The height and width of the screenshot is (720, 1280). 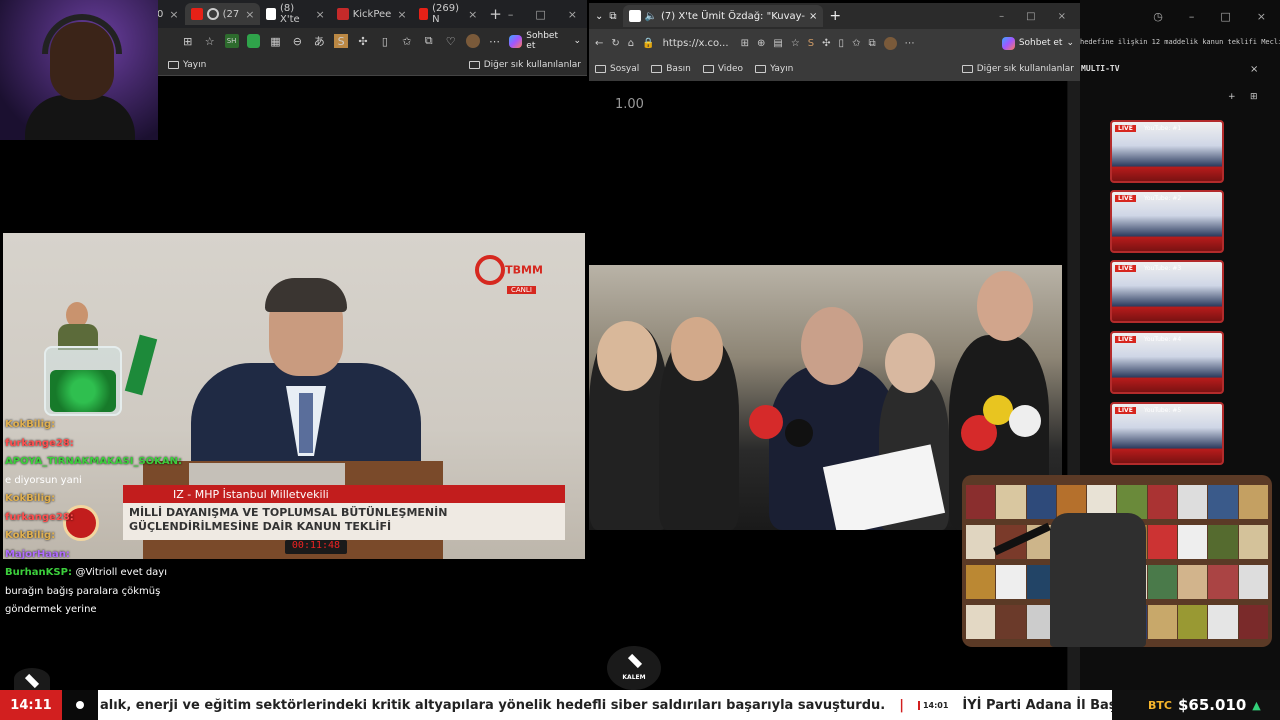 What do you see at coordinates (297, 41) in the screenshot?
I see `extension-icon: ⊖` at bounding box center [297, 41].